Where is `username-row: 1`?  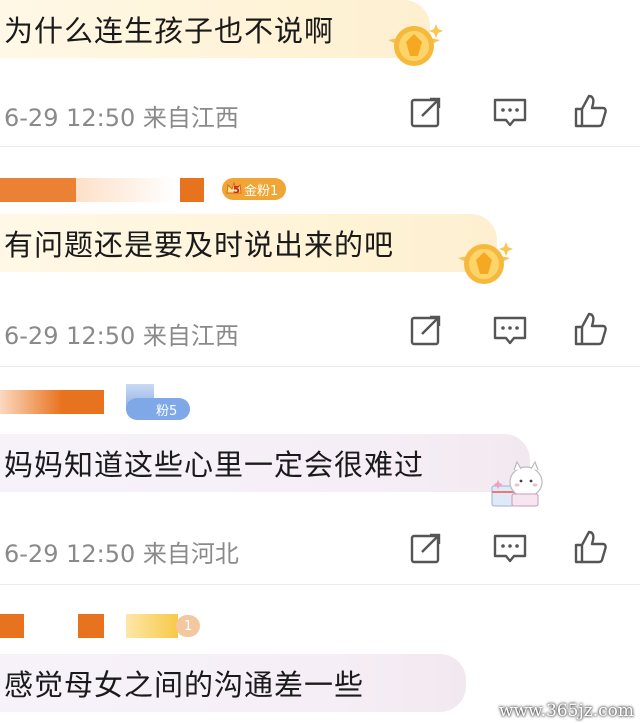
username-row: 1 is located at coordinates (320, 627).